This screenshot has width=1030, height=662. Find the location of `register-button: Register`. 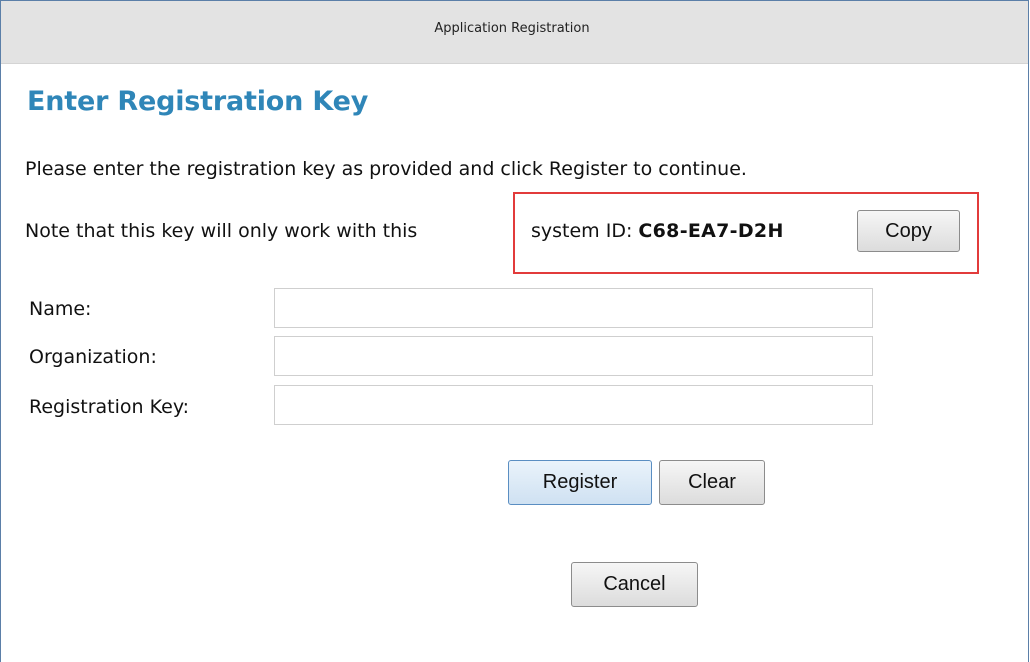

register-button: Register is located at coordinates (580, 482).